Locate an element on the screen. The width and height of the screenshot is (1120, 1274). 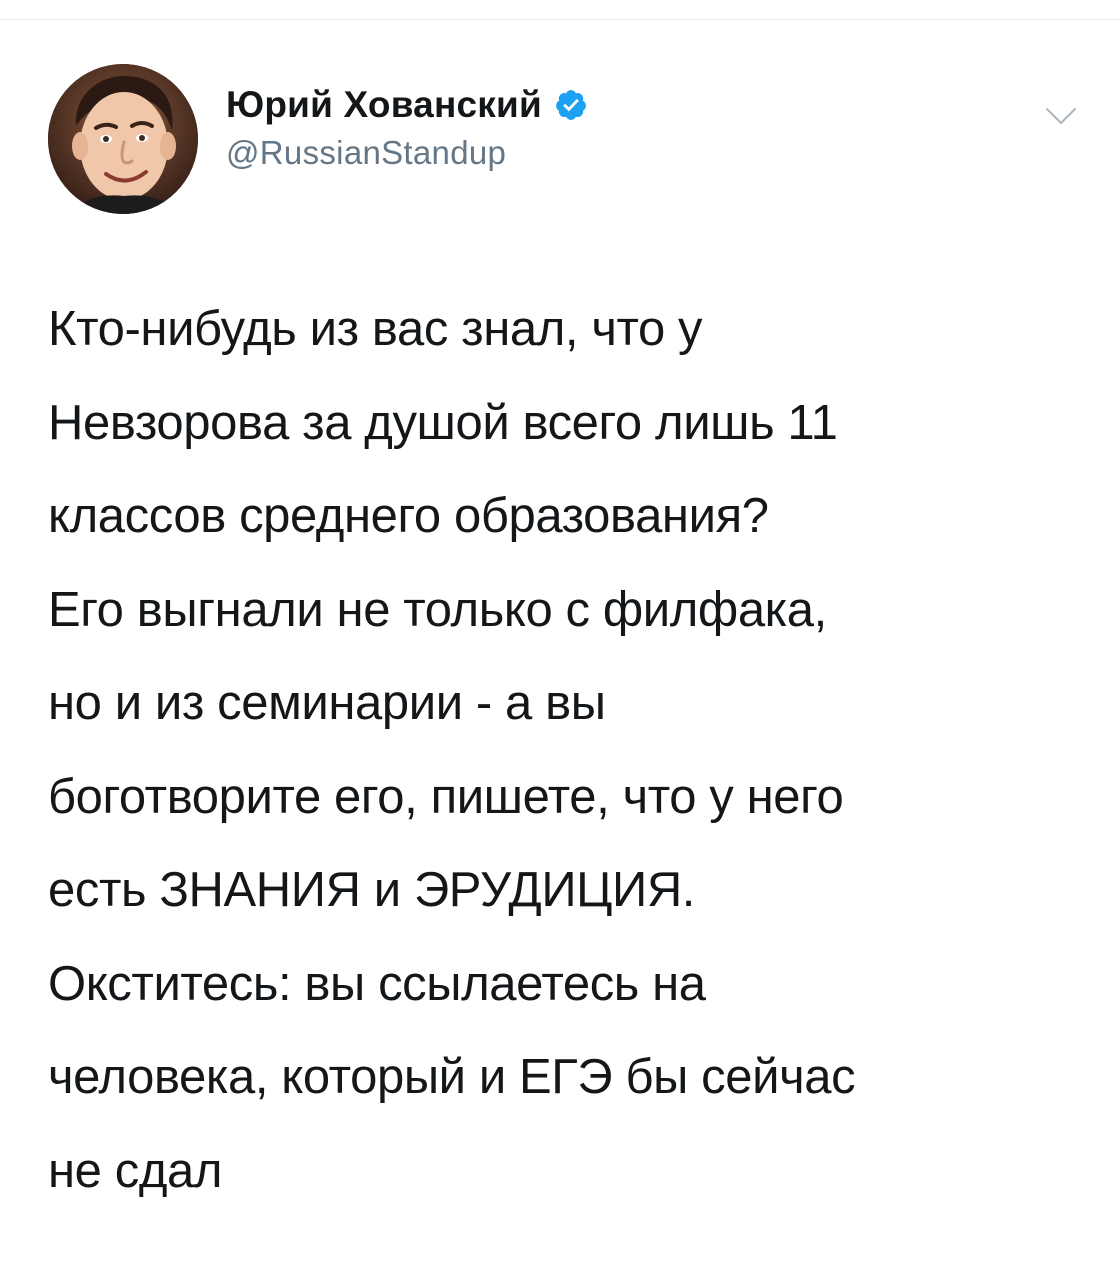
user-handle: @RussianStandup is located at coordinates (407, 153).